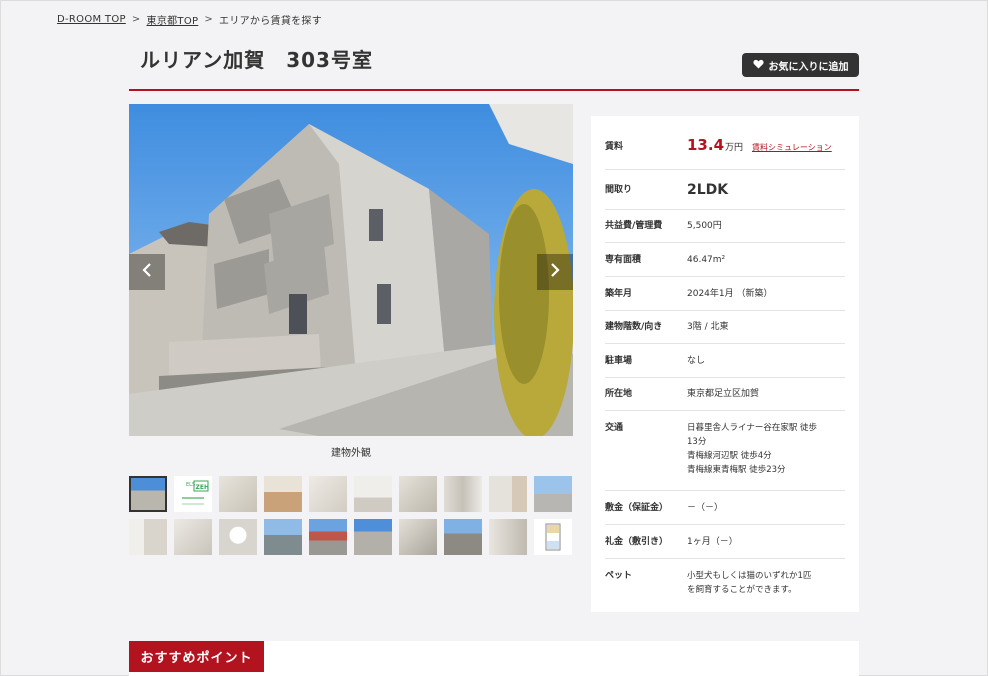 The width and height of the screenshot is (988, 676). I want to click on thumbnail: ELS ZEH, so click(193, 494).